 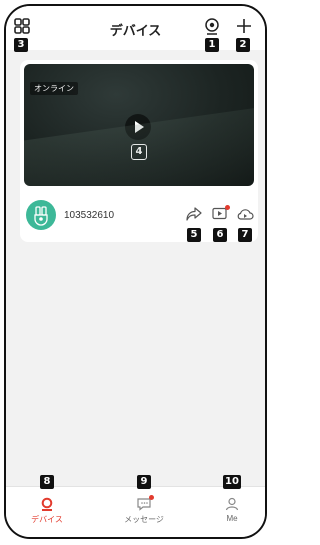 I want to click on marker-4: 4, so click(x=139, y=152).